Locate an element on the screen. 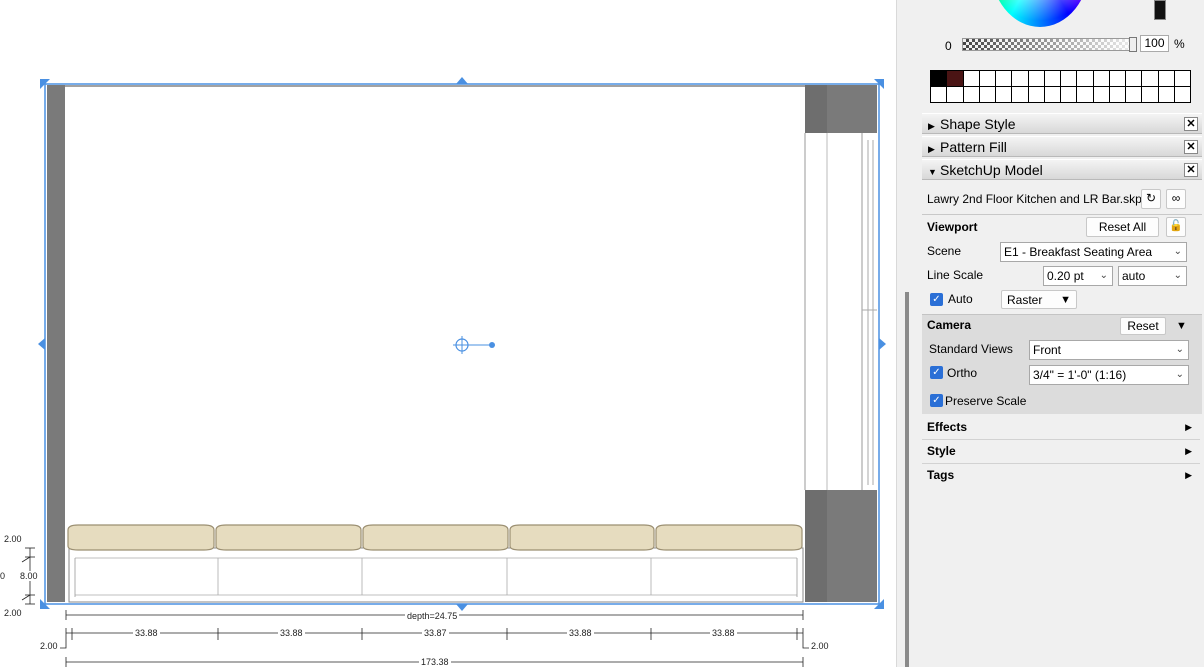 This screenshot has height=667, width=1204. dim-end-left: 2.00 is located at coordinates (49, 646).